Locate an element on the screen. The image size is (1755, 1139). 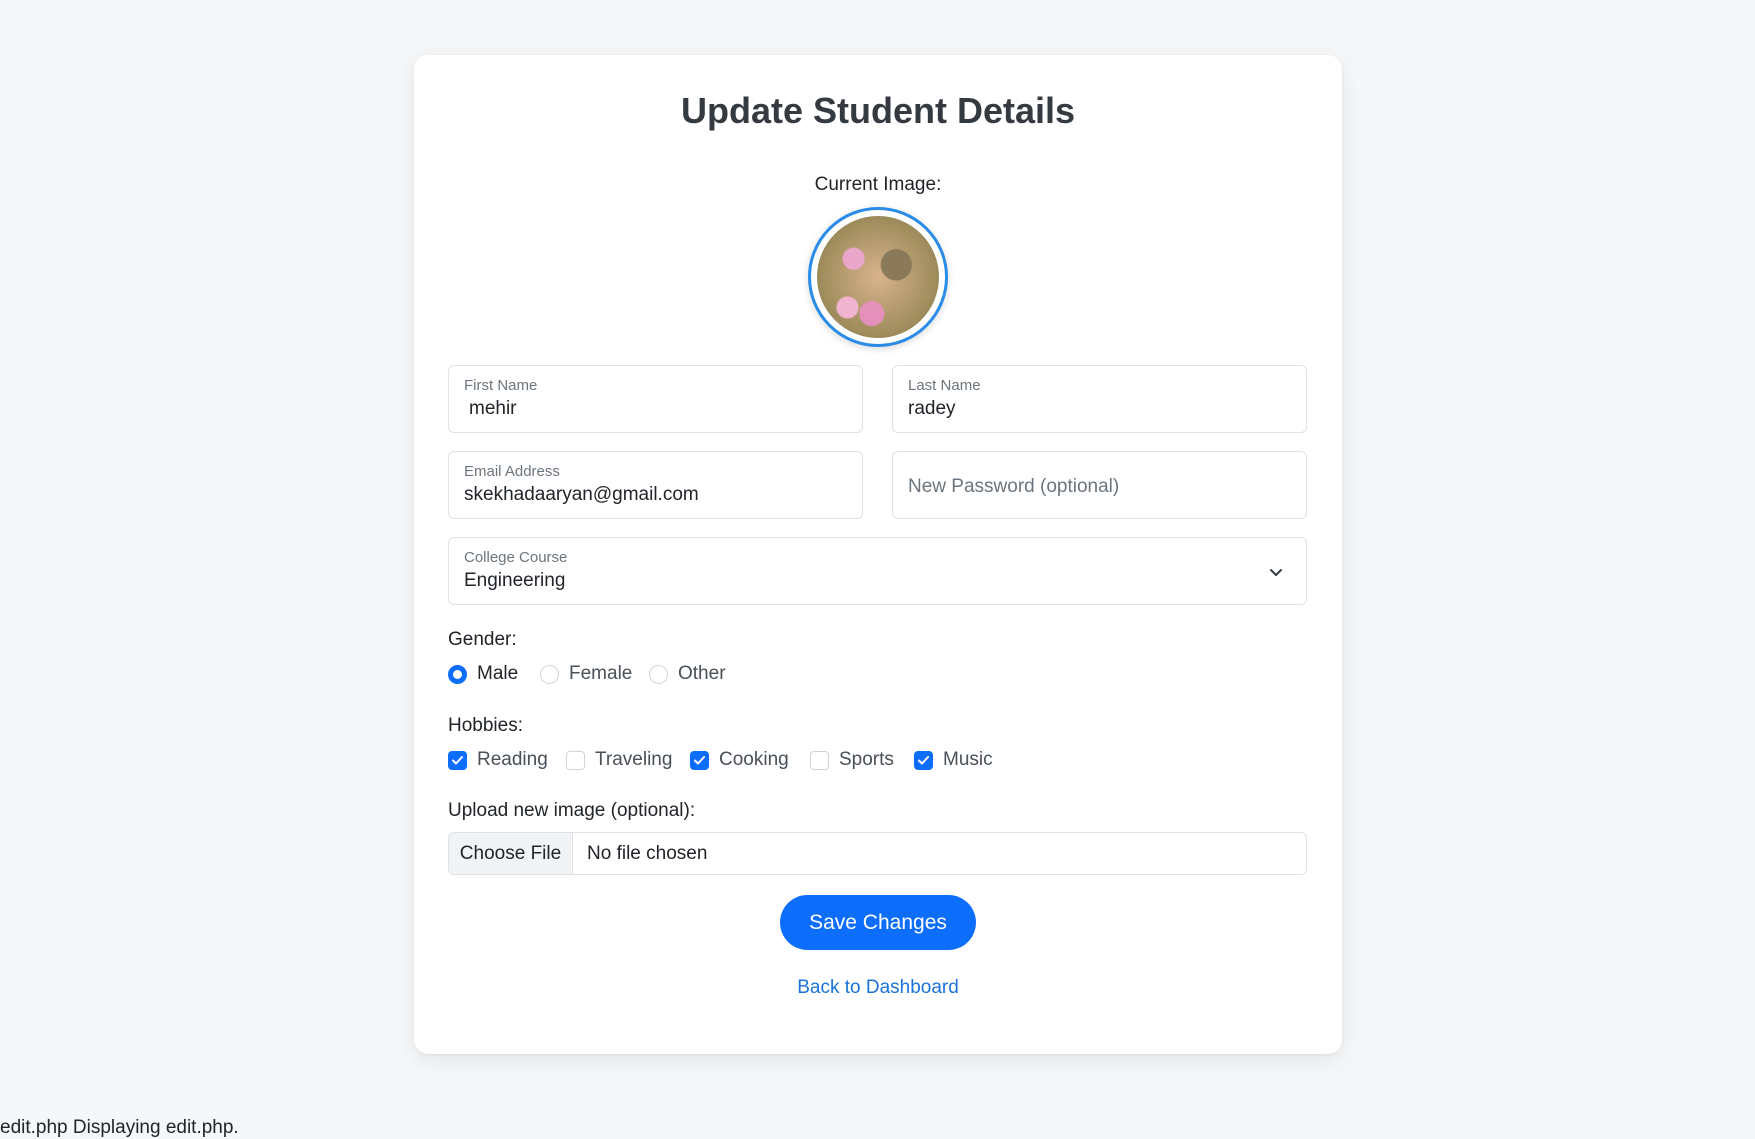
hobby-sports-checkbox is located at coordinates (819, 760).